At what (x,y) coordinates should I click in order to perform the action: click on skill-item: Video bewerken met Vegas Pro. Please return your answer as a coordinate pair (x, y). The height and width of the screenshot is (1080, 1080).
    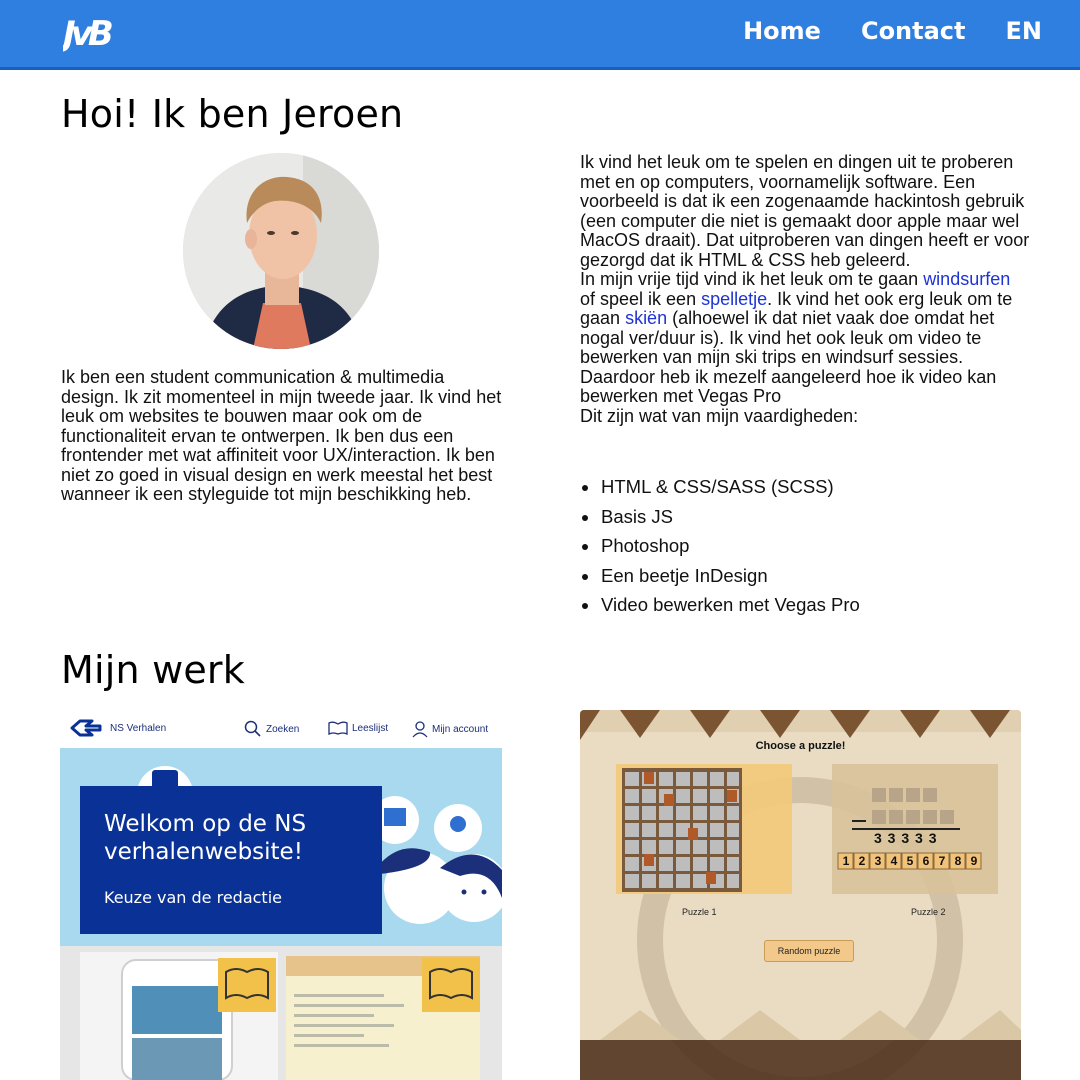
    Looking at the image, I should click on (720, 605).